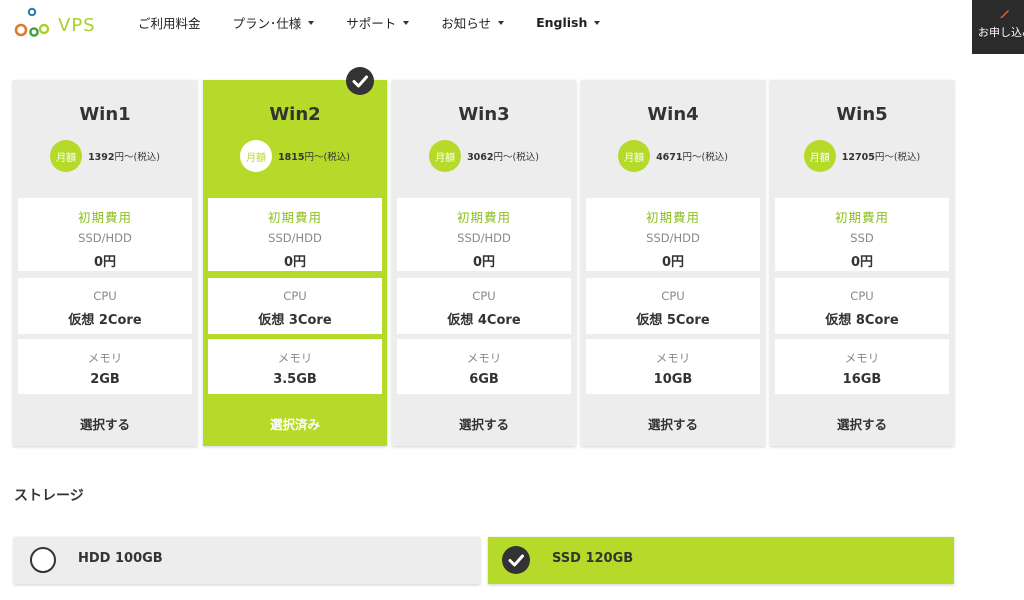 The width and height of the screenshot is (1024, 600). I want to click on disk-type: SSD, so click(862, 238).